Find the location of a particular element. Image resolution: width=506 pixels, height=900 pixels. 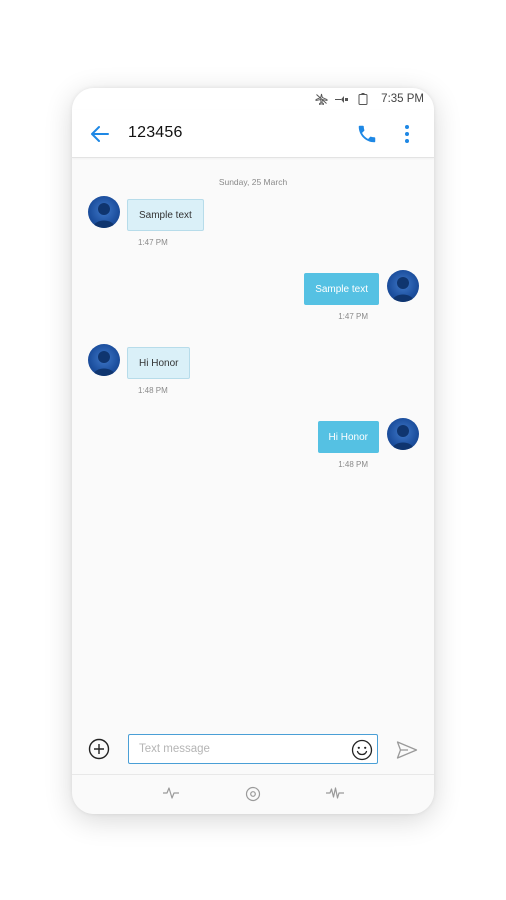

message-bubble-incoming: Sample text is located at coordinates (165, 215).